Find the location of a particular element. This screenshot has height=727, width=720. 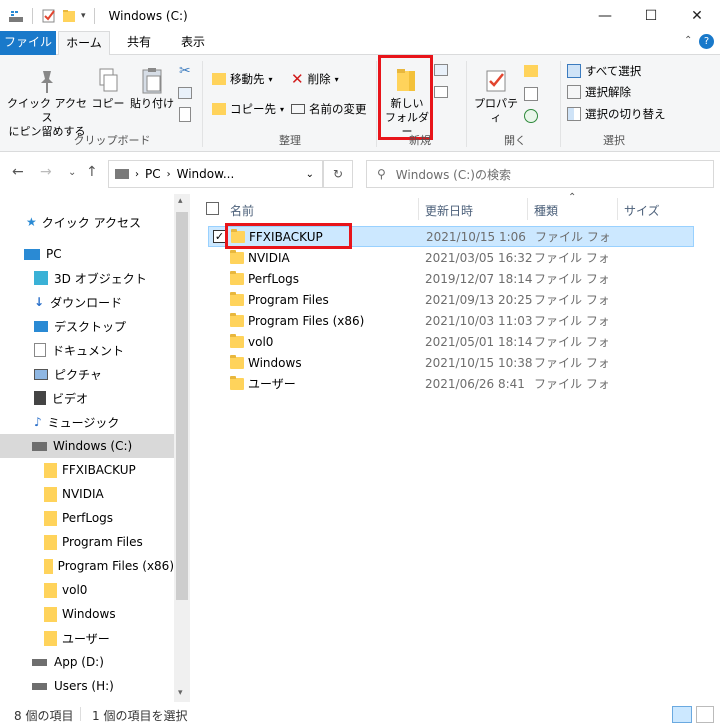

selected-count: 1 個の項目を選択 is located at coordinates (140, 716).